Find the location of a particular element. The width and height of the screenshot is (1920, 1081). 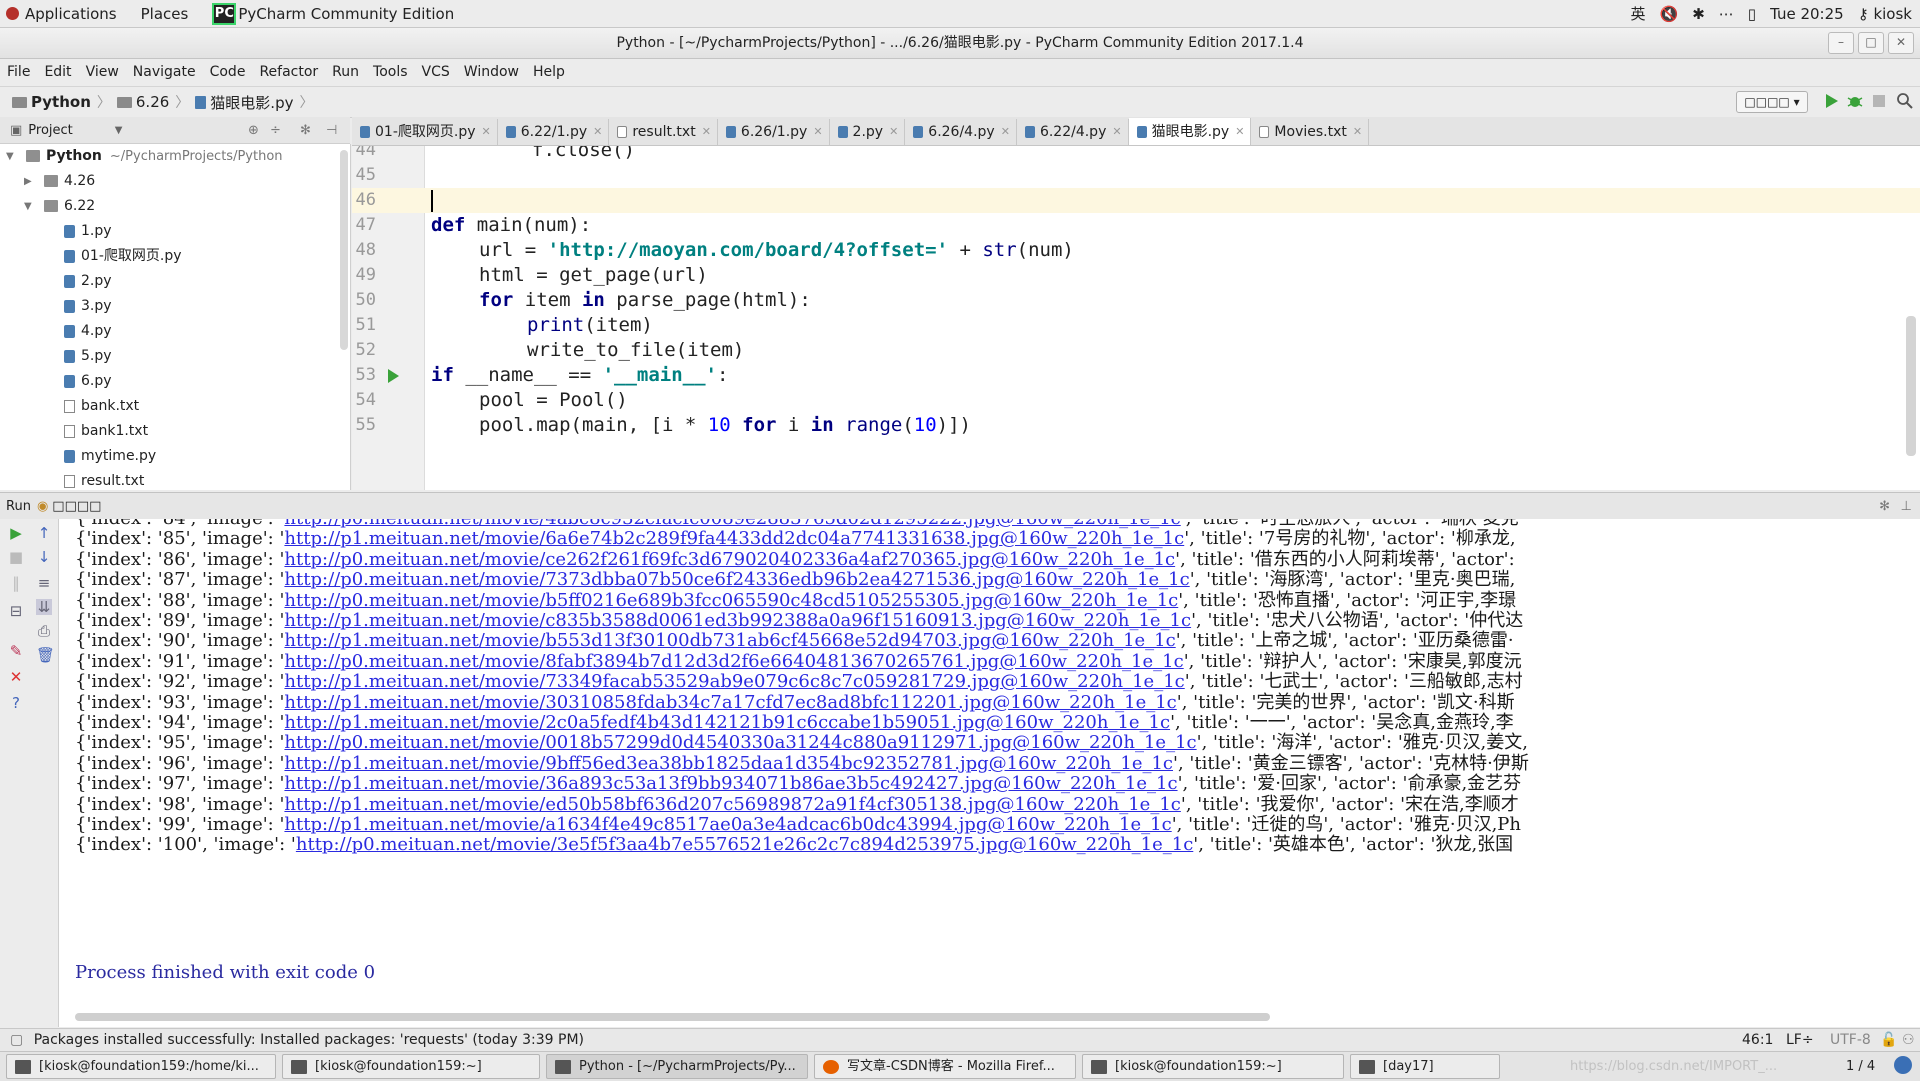

taskbar-window-button: [day17] is located at coordinates (1425, 1066).